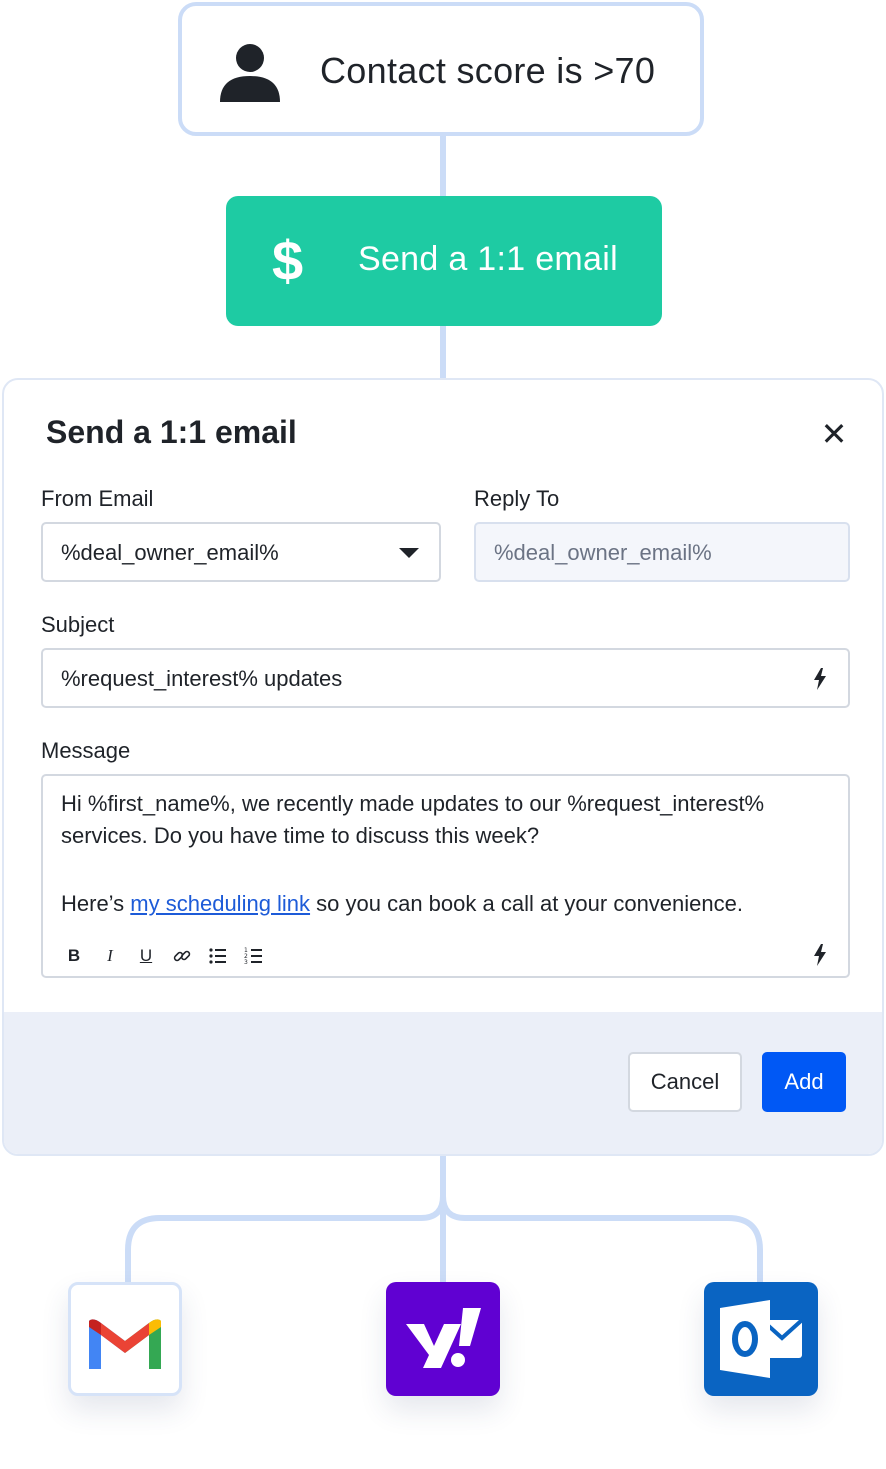 This screenshot has height=1469, width=886. I want to click on trigger-node: Contact score is >70, so click(441, 69).